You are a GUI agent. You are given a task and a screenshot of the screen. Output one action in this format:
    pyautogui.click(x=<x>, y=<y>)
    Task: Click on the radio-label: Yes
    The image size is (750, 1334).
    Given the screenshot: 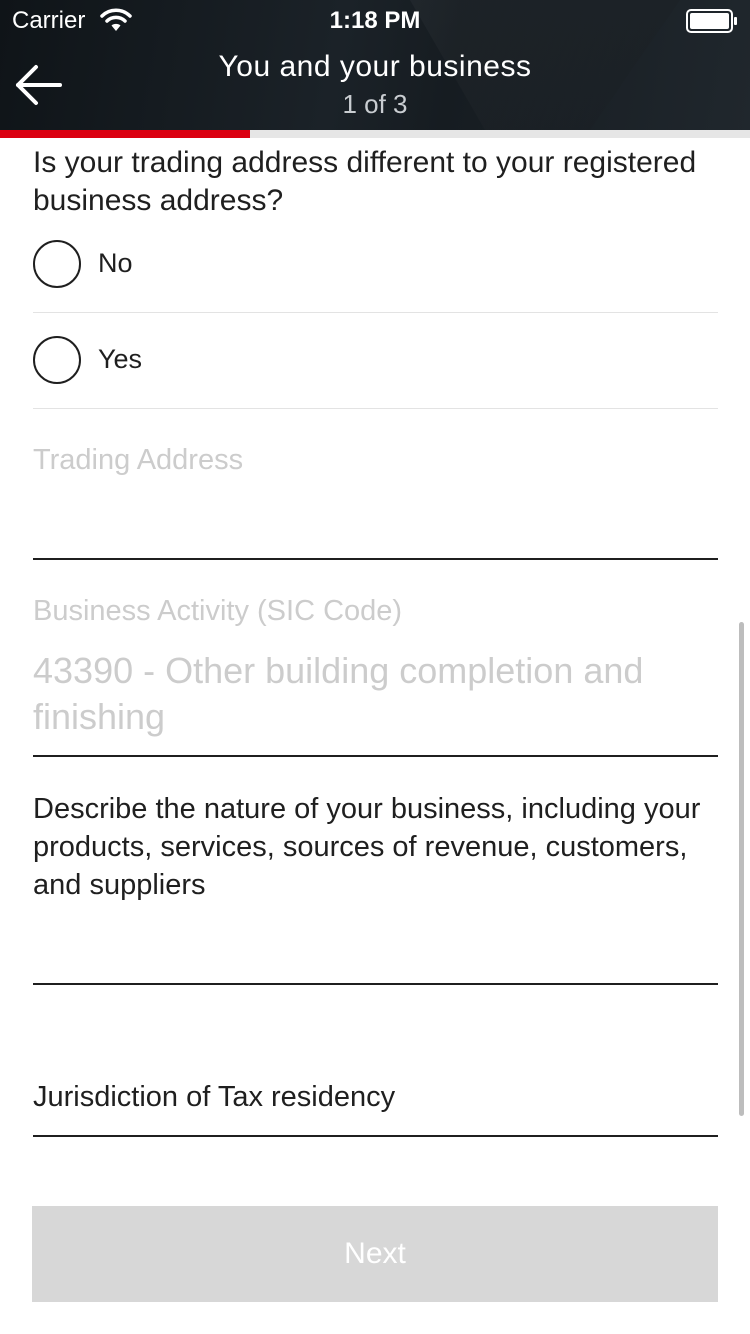 What is the action you would take?
    pyautogui.click(x=120, y=359)
    